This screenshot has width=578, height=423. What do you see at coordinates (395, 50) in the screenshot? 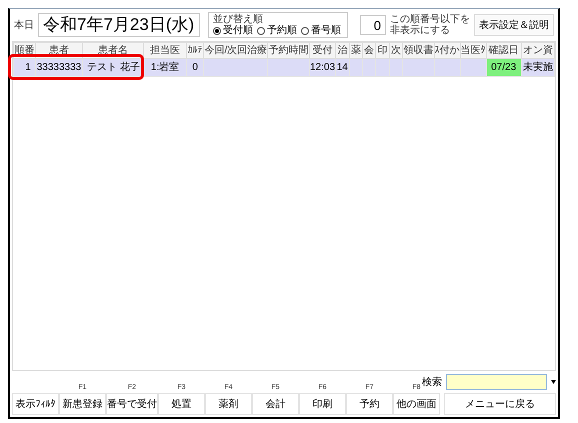
I see `column-header: 次` at bounding box center [395, 50].